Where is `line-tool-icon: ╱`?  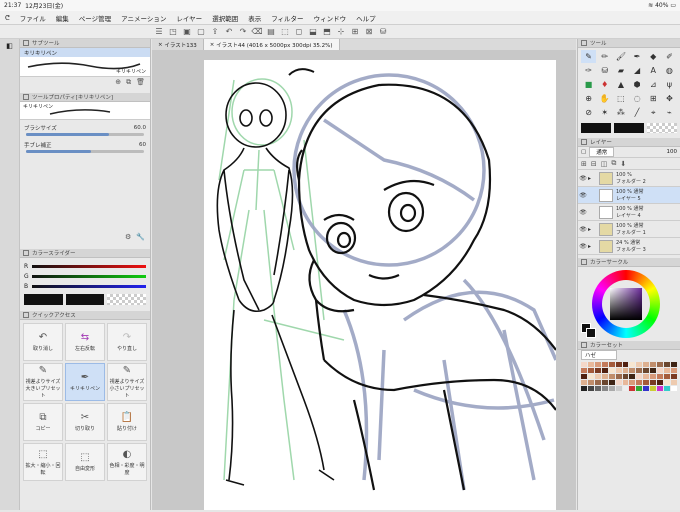
line-tool-icon: ╱ is located at coordinates (637, 112).